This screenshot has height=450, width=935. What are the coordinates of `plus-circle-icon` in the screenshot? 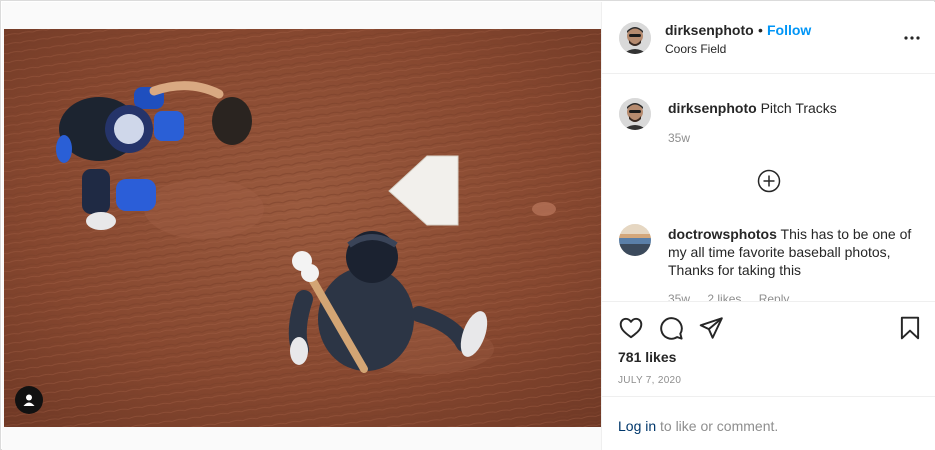 It's located at (769, 181).